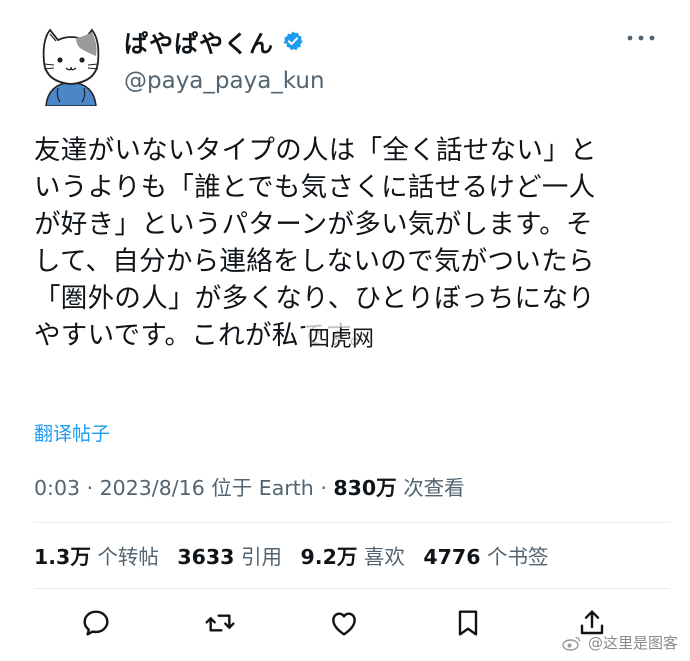 This screenshot has height=661, width=690. What do you see at coordinates (62, 557) in the screenshot?
I see `retweets-count: 1.3万` at bounding box center [62, 557].